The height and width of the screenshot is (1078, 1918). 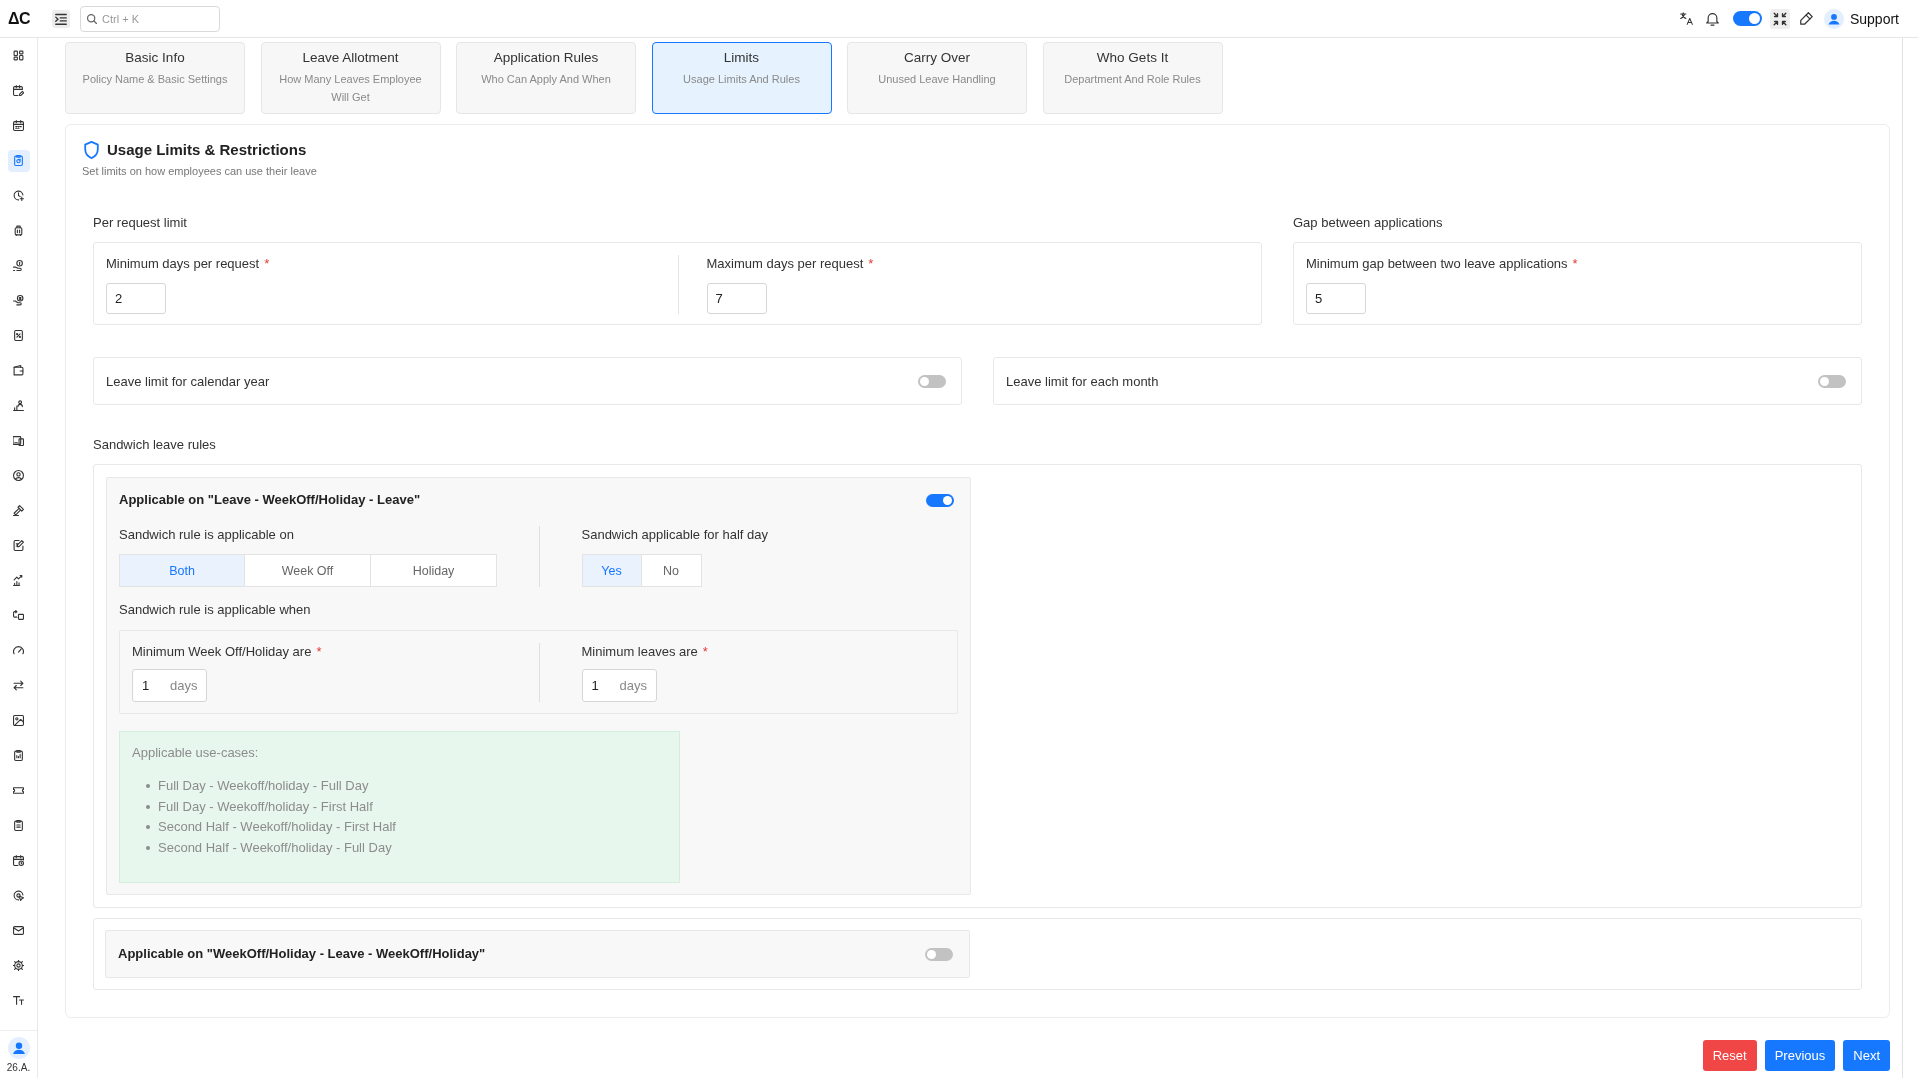 What do you see at coordinates (92, 18) in the screenshot?
I see `search-icon` at bounding box center [92, 18].